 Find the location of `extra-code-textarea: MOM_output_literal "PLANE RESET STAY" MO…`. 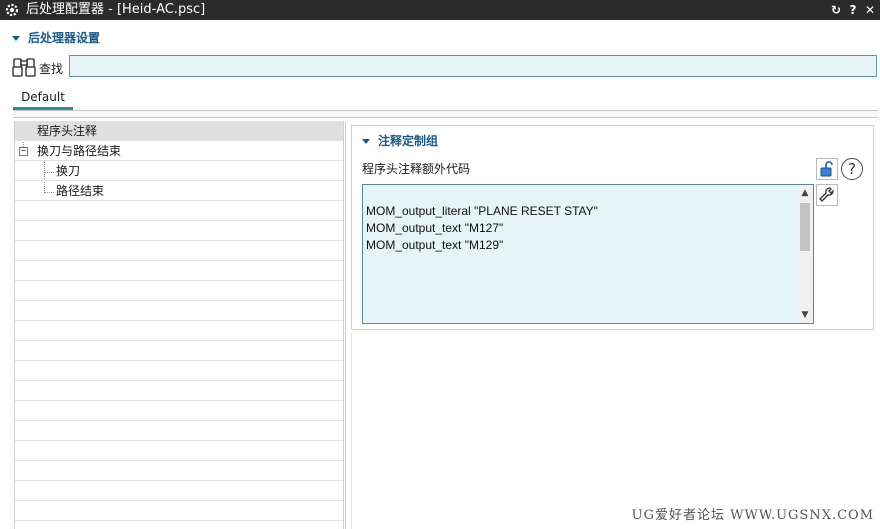

extra-code-textarea: MOM_output_literal "PLANE RESET STAY" MO… is located at coordinates (588, 254).